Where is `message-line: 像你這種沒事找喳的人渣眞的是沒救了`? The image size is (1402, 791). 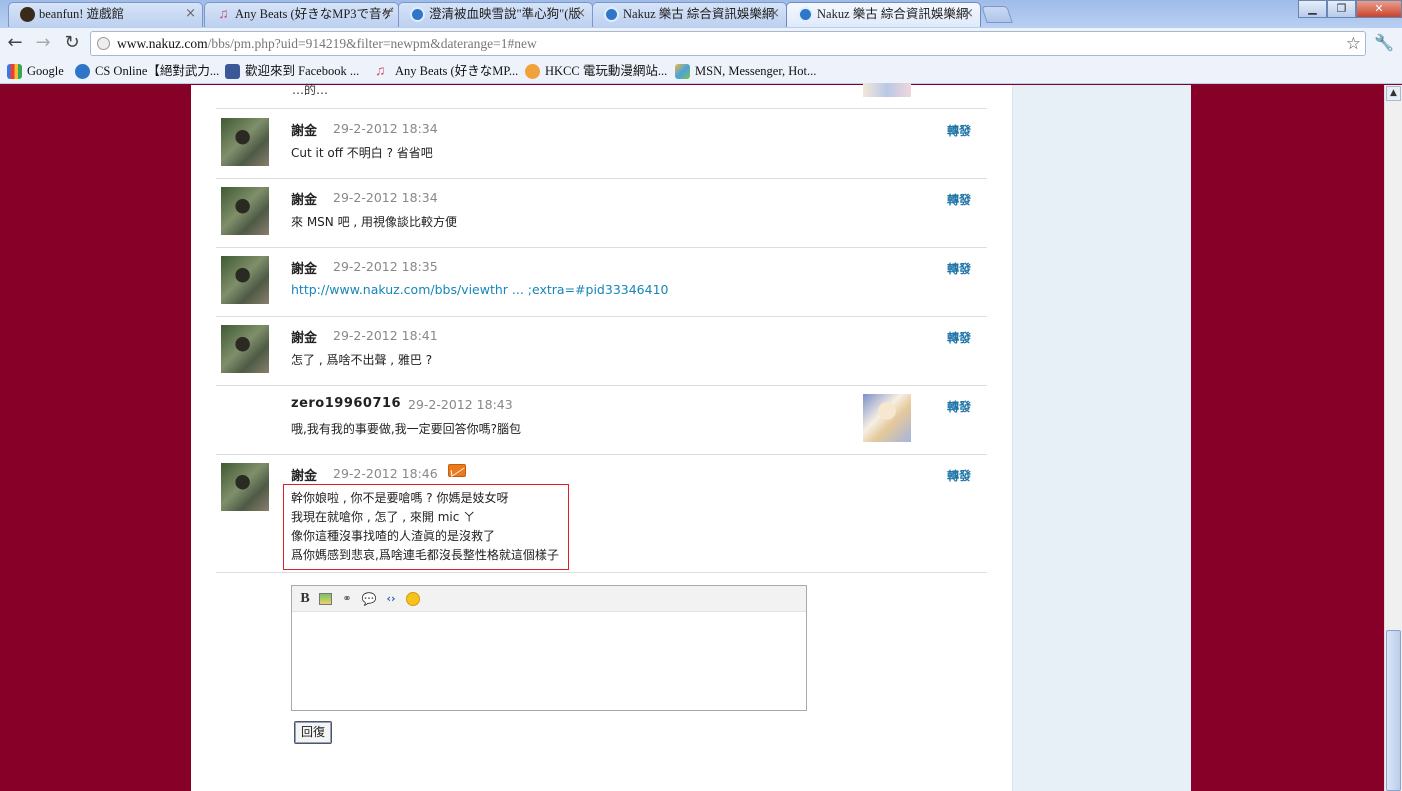 message-line: 像你這種沒事找喳的人渣眞的是沒救了 is located at coordinates (393, 536).